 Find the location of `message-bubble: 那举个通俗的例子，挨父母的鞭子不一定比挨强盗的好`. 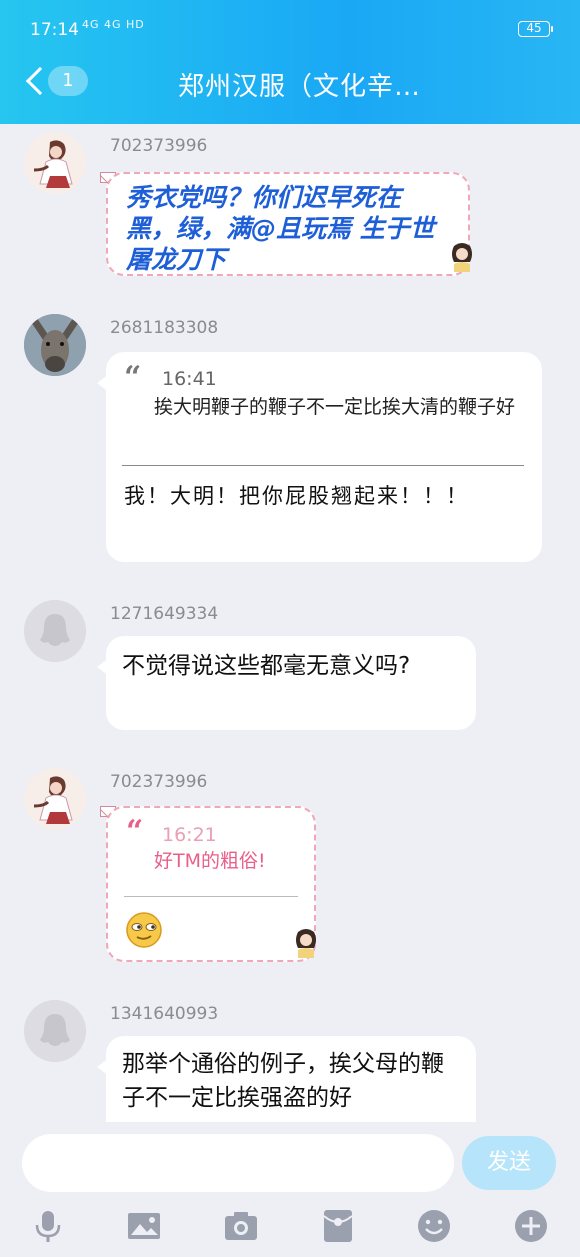

message-bubble: 那举个通俗的例子，挨父母的鞭子不一定比挨强盗的好 is located at coordinates (286, 1079).